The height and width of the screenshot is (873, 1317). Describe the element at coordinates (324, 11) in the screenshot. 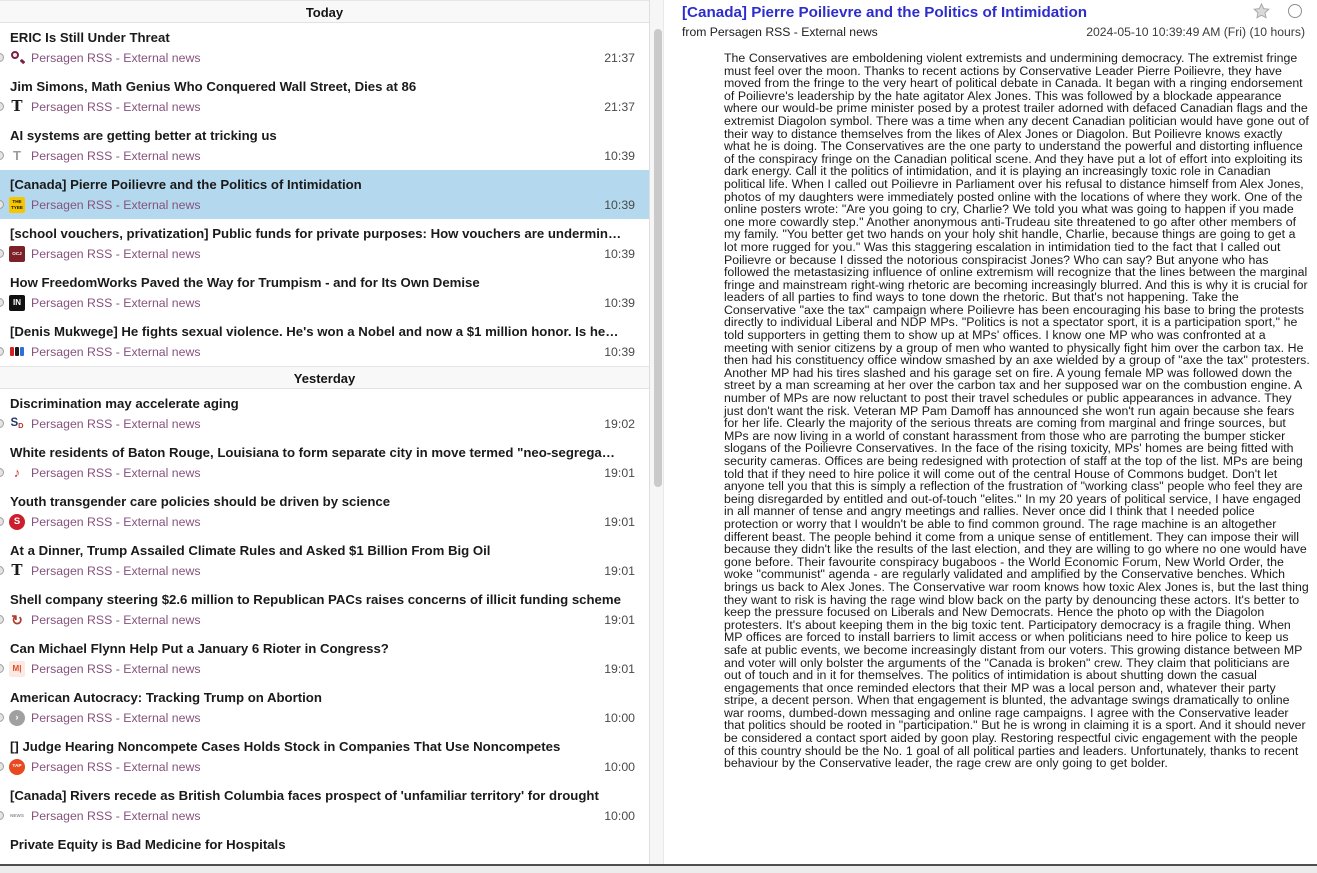

I see `group-header: Today` at that location.